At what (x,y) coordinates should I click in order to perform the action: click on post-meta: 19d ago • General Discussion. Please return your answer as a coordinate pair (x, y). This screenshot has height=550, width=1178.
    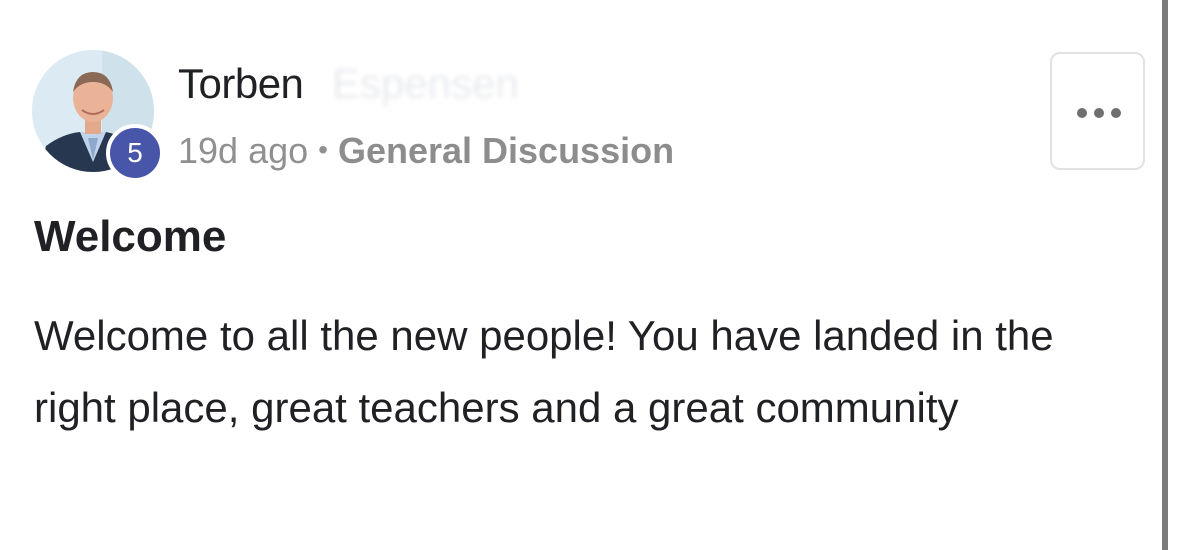
    Looking at the image, I should click on (426, 151).